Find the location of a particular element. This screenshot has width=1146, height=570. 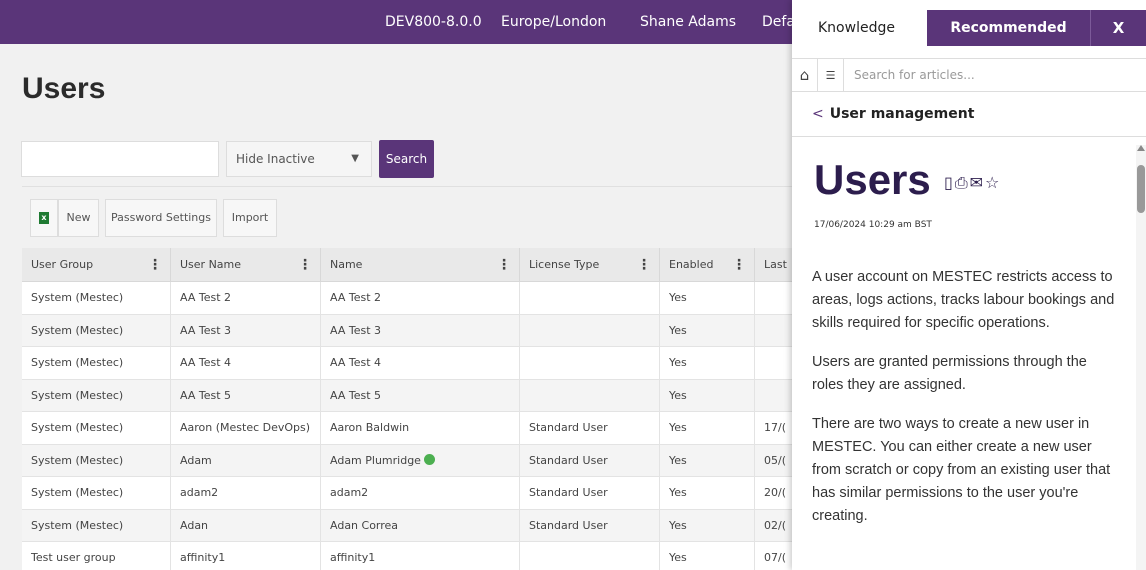

cell-name: affinity1 is located at coordinates (420, 556).